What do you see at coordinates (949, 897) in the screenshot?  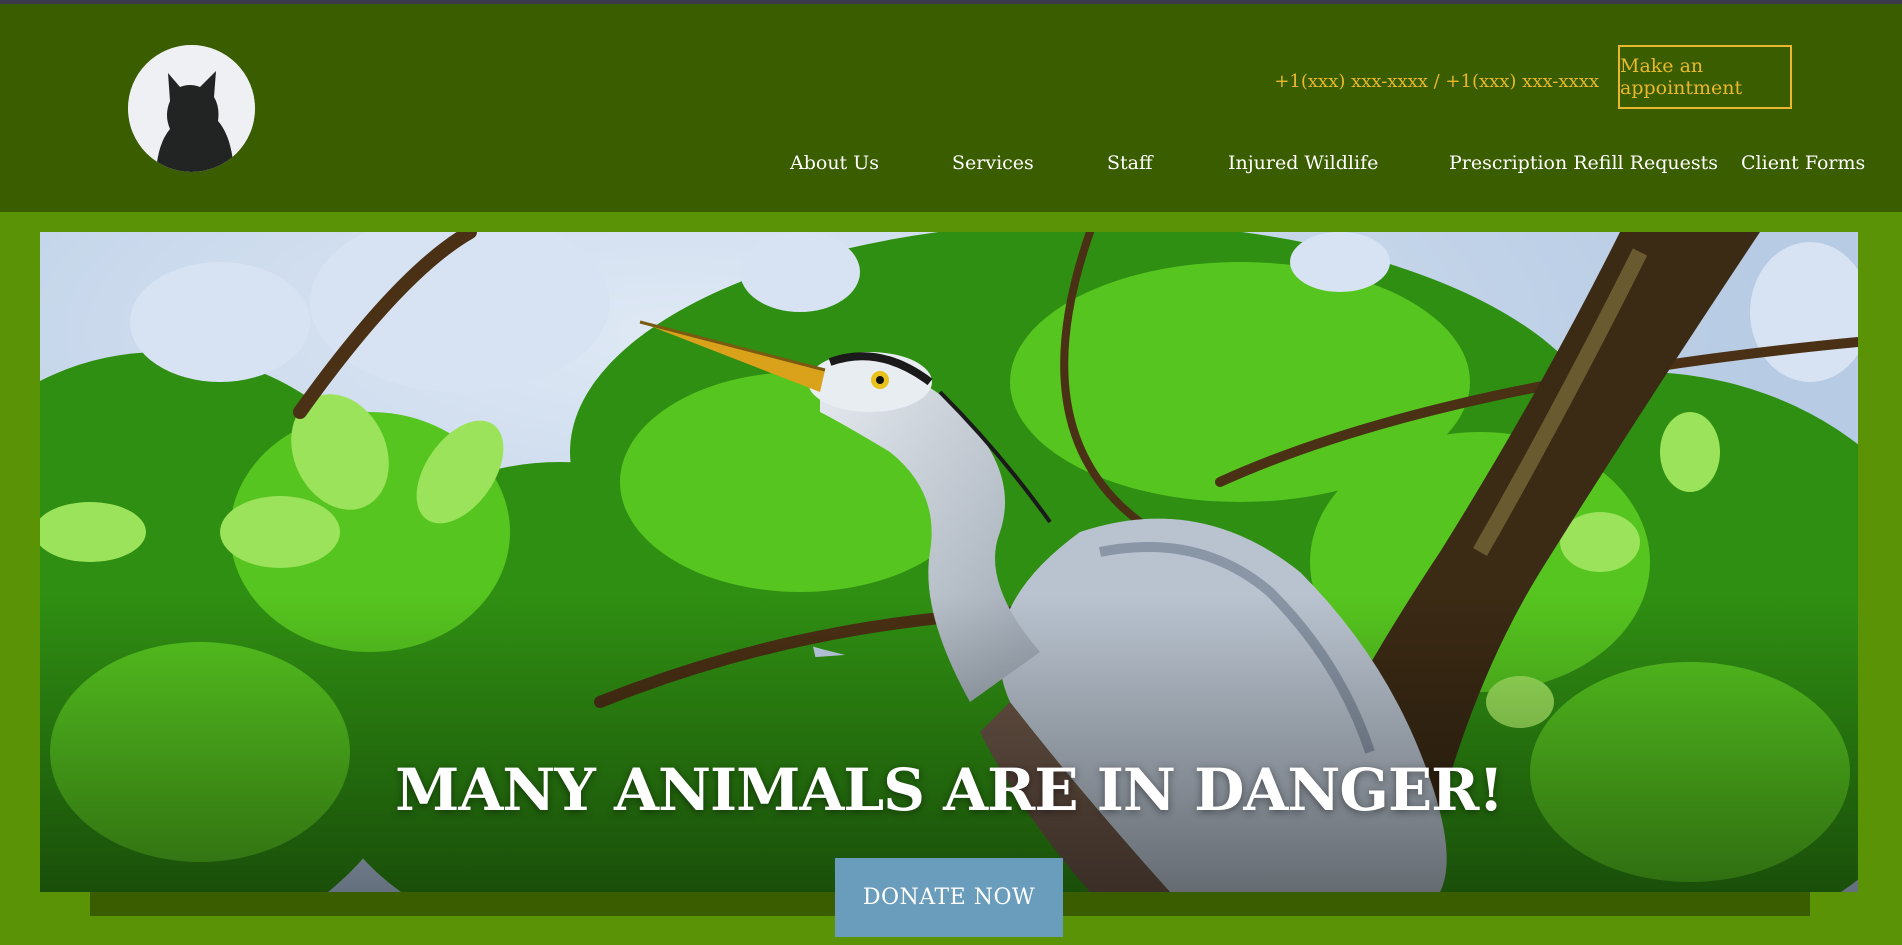 I see `donate-now-button: DONATE NOW` at bounding box center [949, 897].